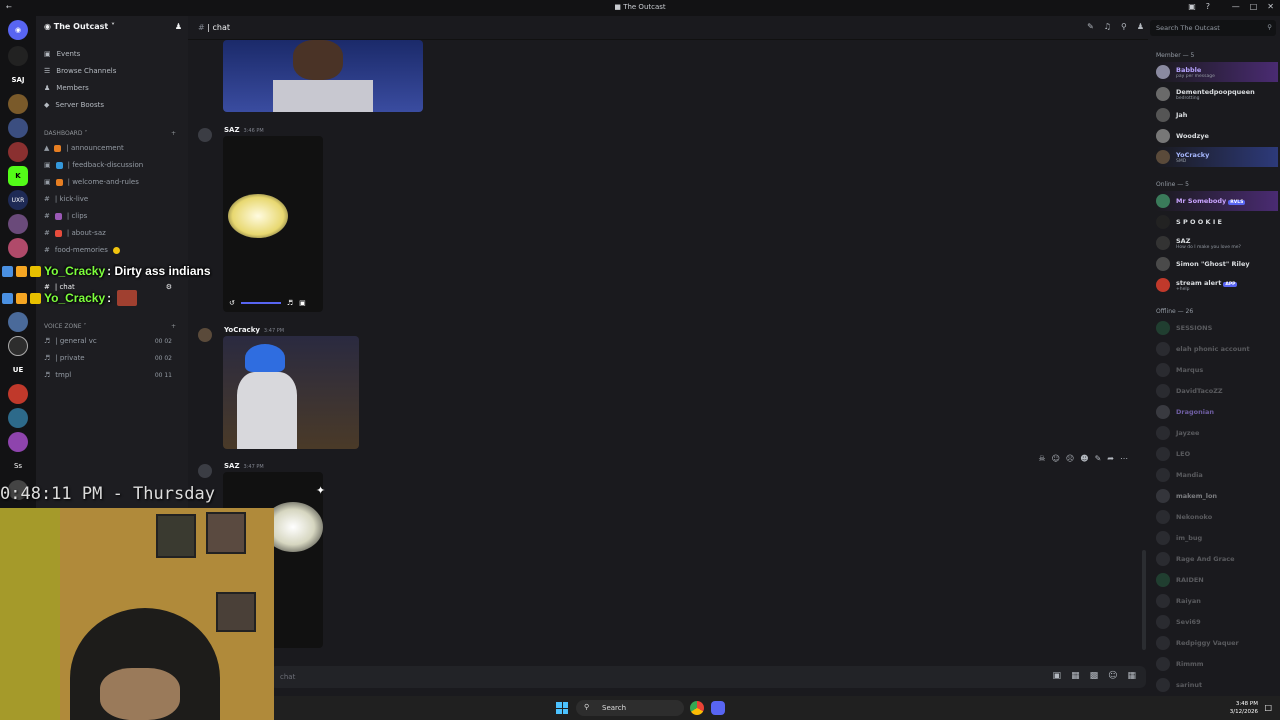  I want to click on server-icon: Ss, so click(18, 466).